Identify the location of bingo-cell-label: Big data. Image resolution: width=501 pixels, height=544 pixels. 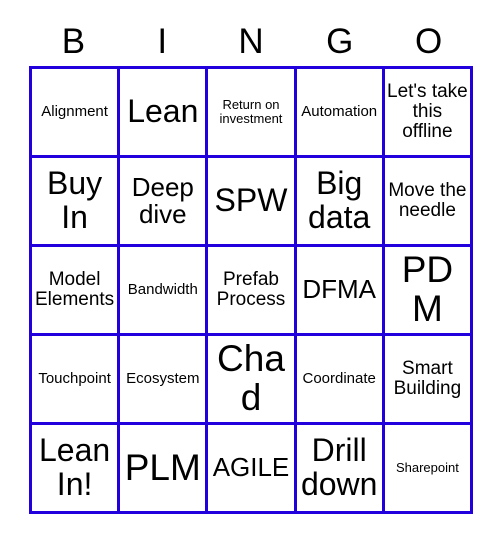
(339, 200).